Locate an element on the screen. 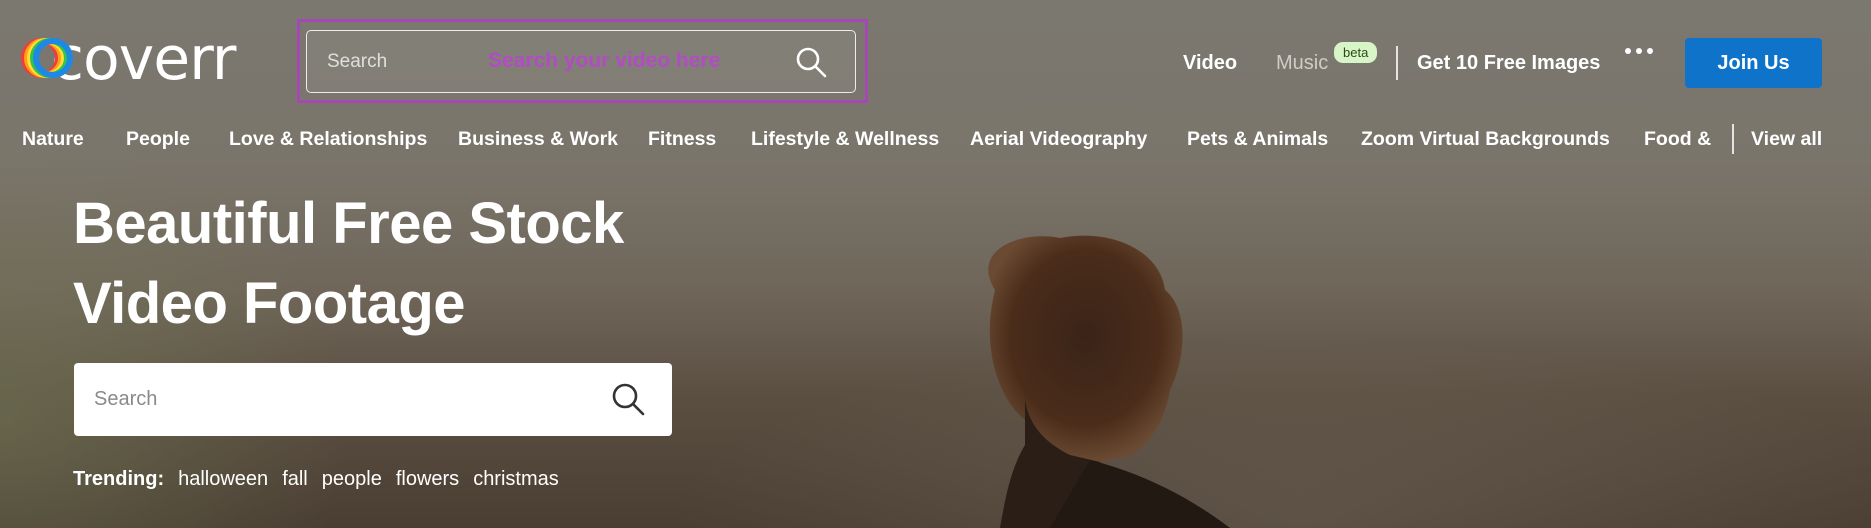 The height and width of the screenshot is (528, 1871). logo-rainbow-mark is located at coordinates (47, 59).